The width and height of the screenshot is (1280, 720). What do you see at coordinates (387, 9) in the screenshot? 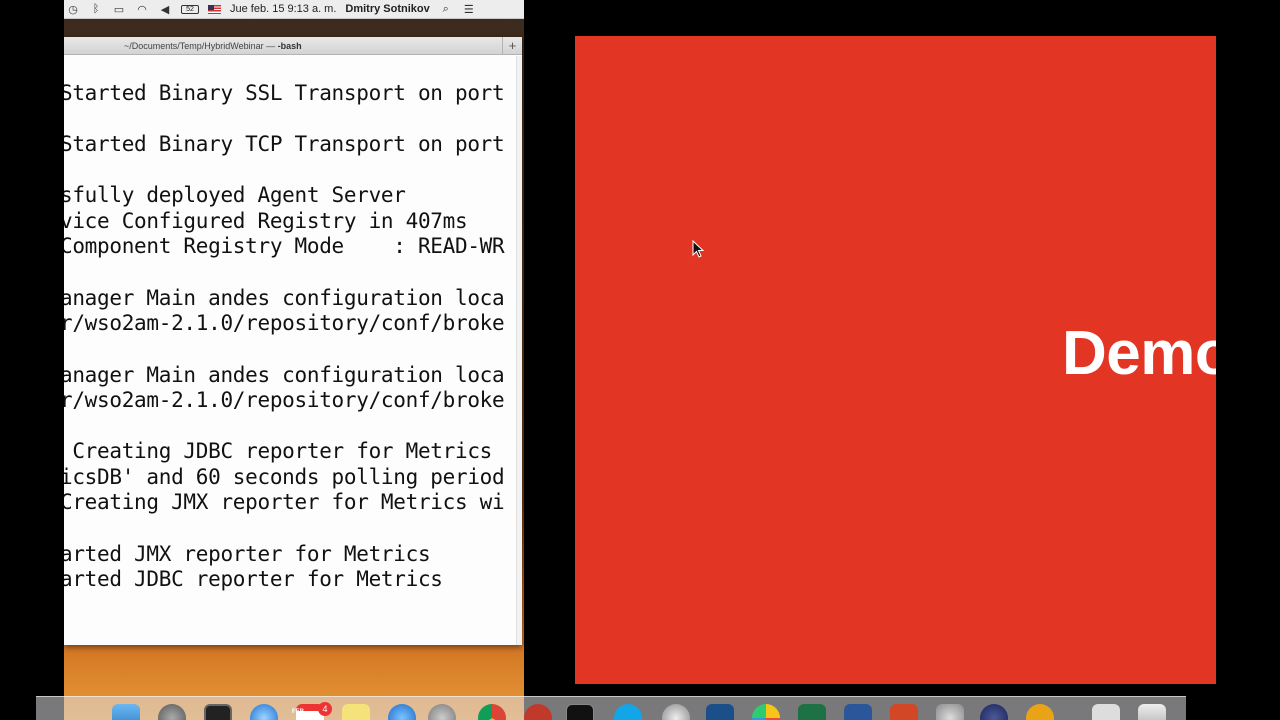
I see `menubar-user: Dmitry Sotnikov` at bounding box center [387, 9].